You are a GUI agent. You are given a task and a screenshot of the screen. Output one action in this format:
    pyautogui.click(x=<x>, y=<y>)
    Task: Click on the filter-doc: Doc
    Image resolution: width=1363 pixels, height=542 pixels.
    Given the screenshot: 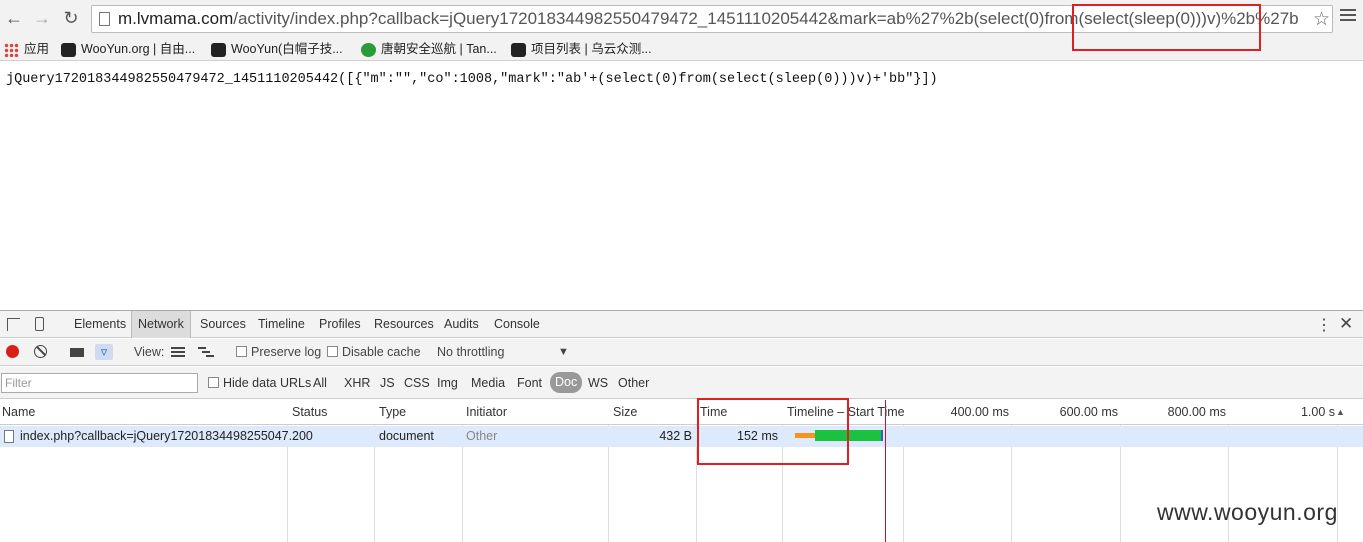 What is the action you would take?
    pyautogui.click(x=566, y=382)
    